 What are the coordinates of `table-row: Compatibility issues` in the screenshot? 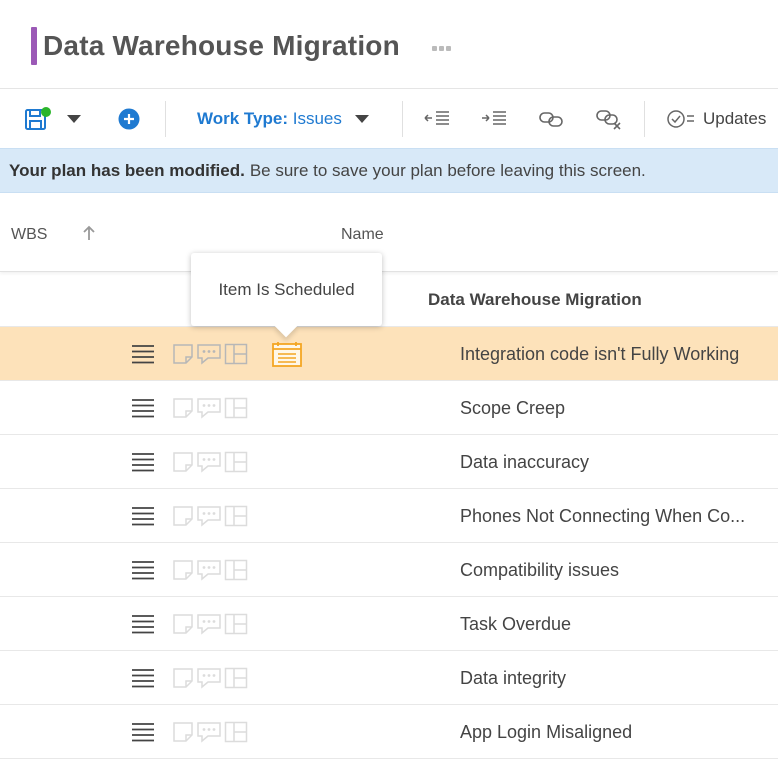 It's located at (389, 570).